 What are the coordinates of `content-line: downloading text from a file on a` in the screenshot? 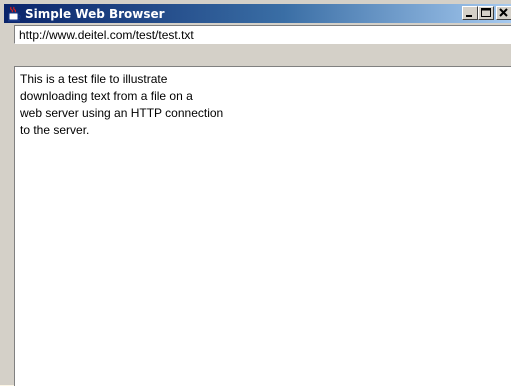 It's located at (106, 96).